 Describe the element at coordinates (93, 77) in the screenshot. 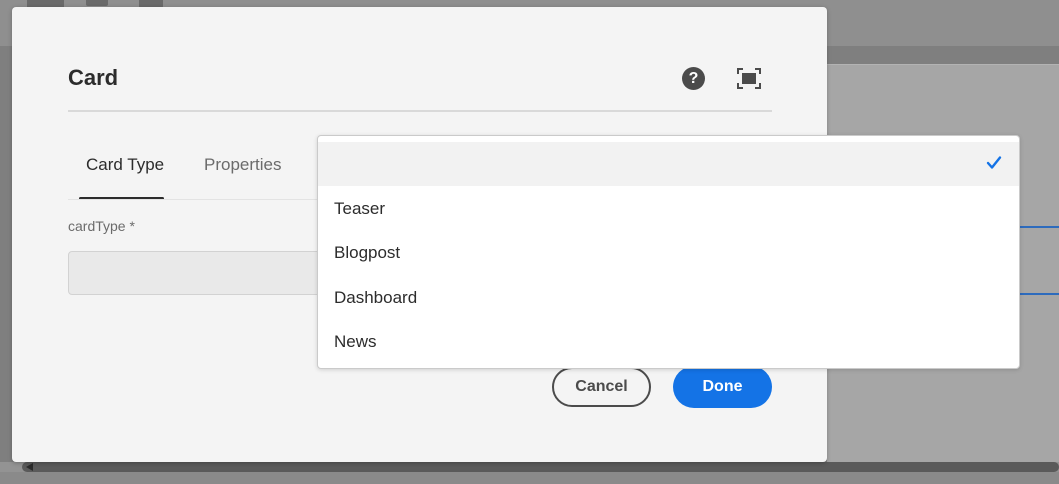

I see `dialog-title: Card` at that location.